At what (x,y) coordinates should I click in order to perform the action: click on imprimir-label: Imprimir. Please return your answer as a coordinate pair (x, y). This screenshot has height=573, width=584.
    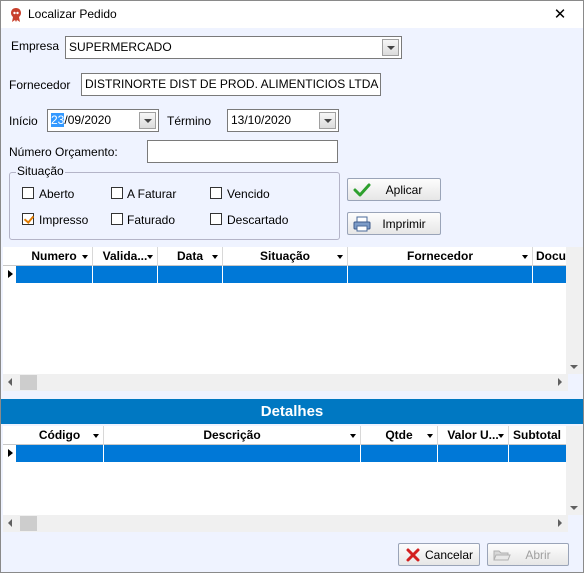
    Looking at the image, I should click on (404, 224).